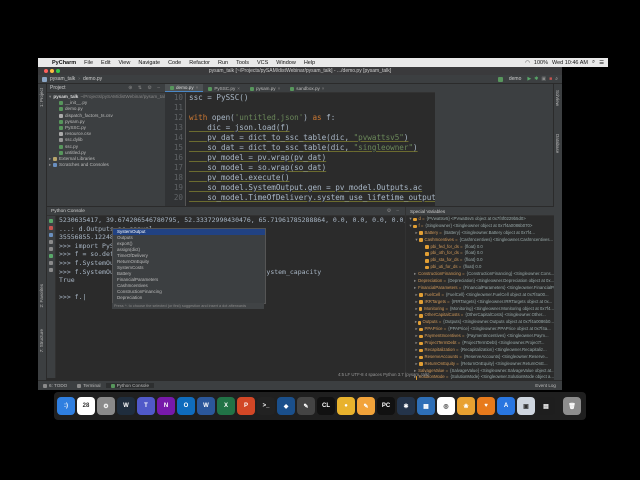  What do you see at coordinates (546, 406) in the screenshot?
I see `preview-icon: ▤` at bounding box center [546, 406].